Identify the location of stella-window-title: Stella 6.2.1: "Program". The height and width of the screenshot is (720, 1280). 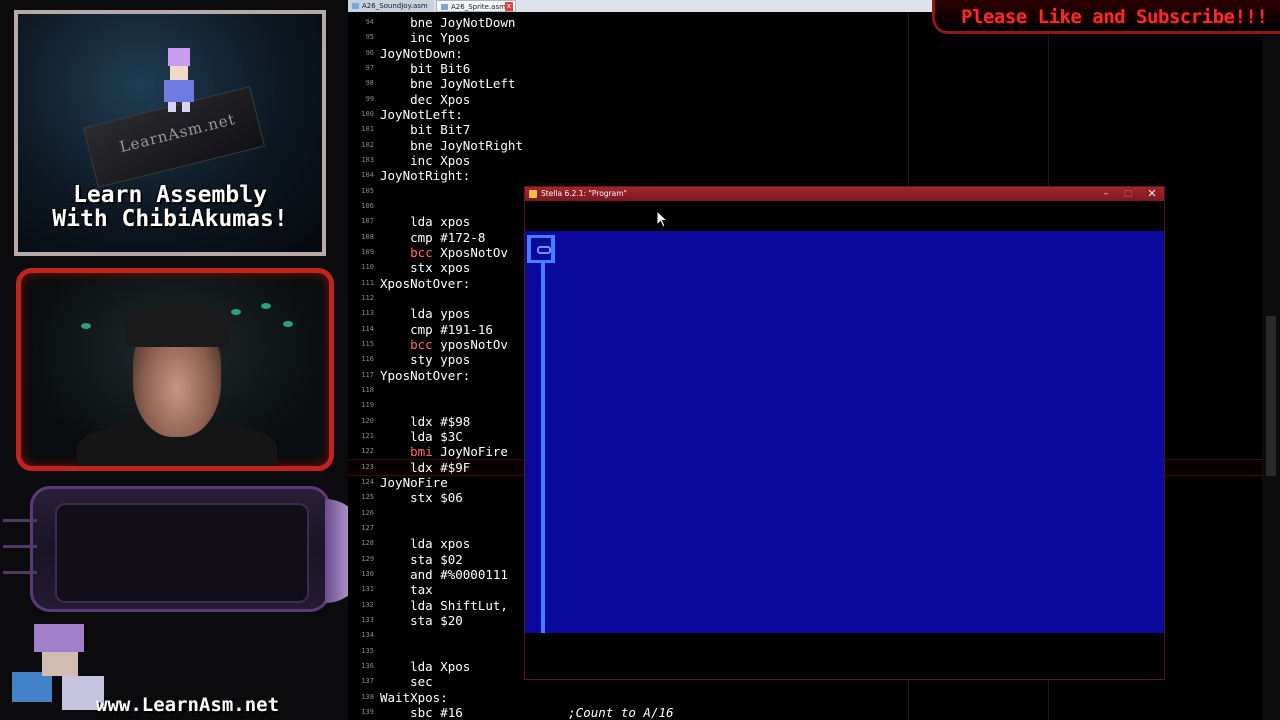
(584, 193).